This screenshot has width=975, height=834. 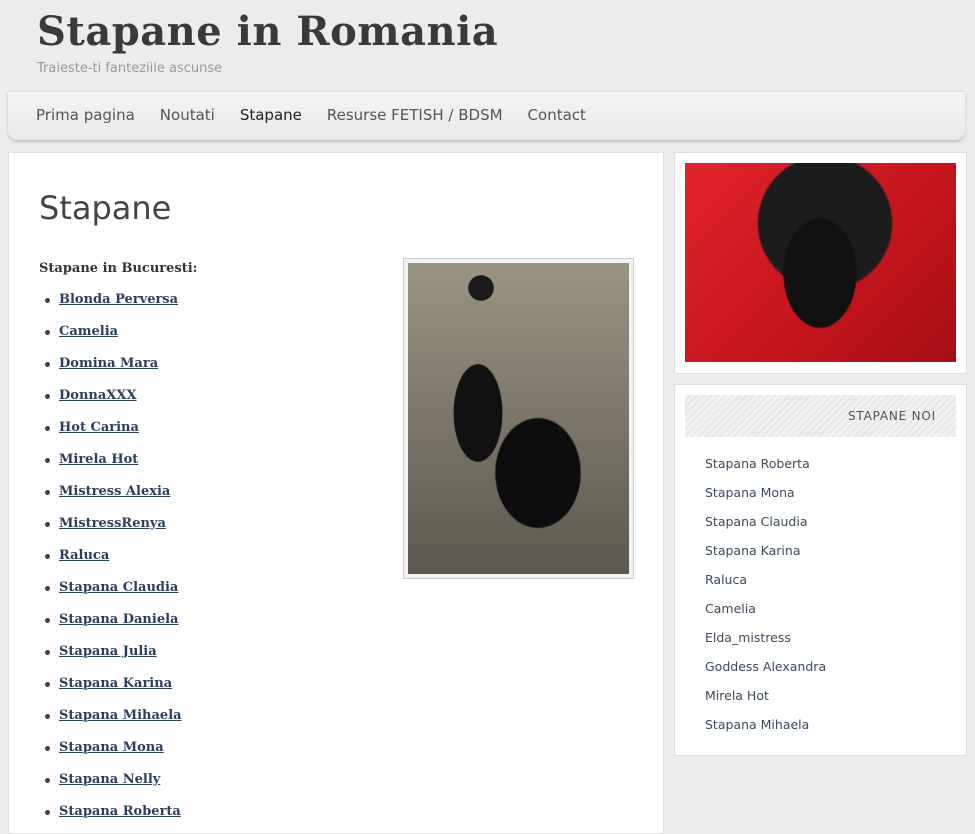 I want to click on featured-photo, so click(x=518, y=418).